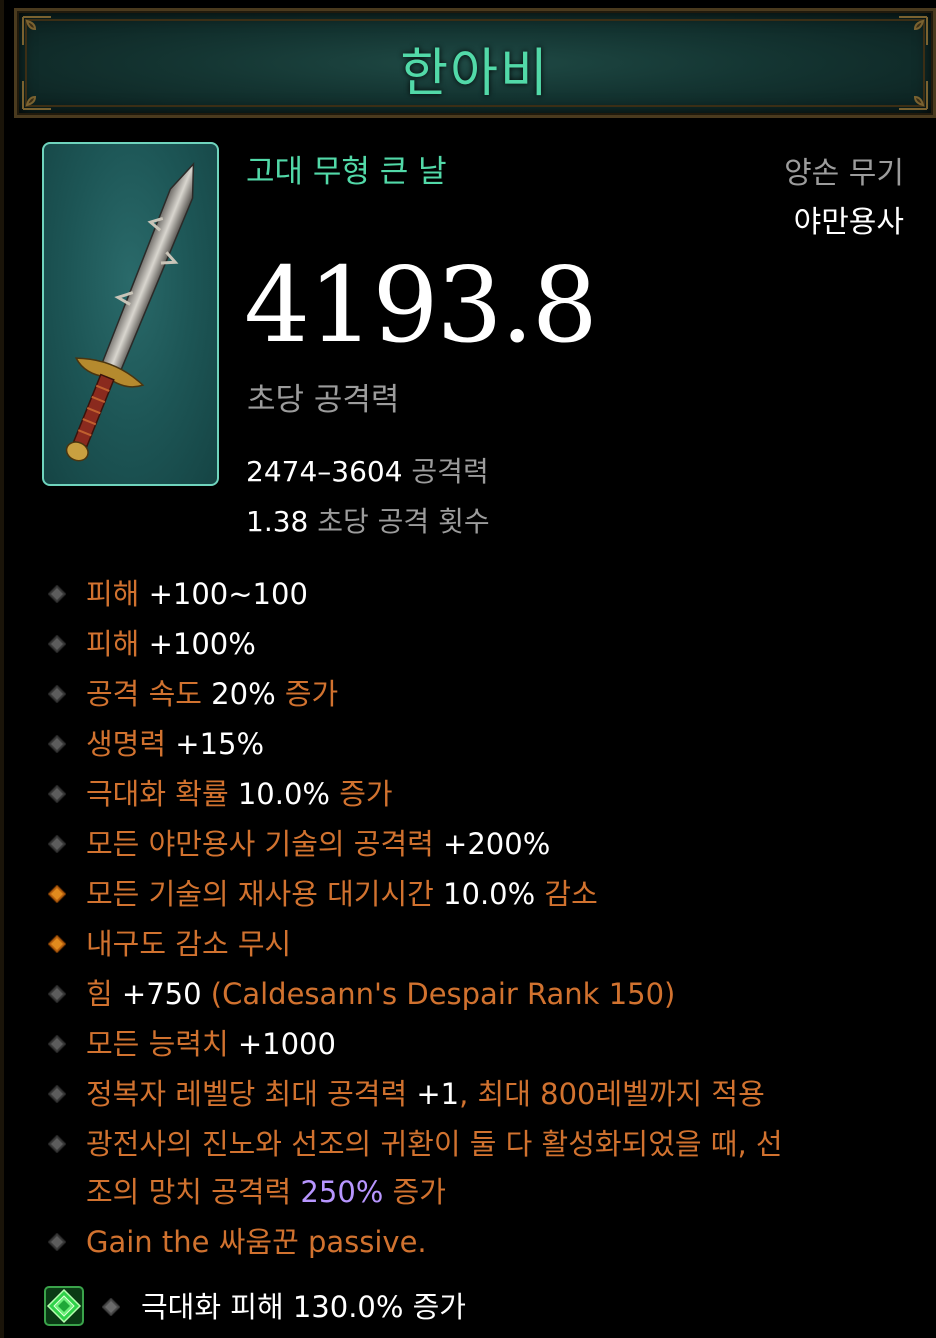 This screenshot has height=1338, width=936. Describe the element at coordinates (243, 694) in the screenshot. I see `affix-text-part: 20%` at that location.